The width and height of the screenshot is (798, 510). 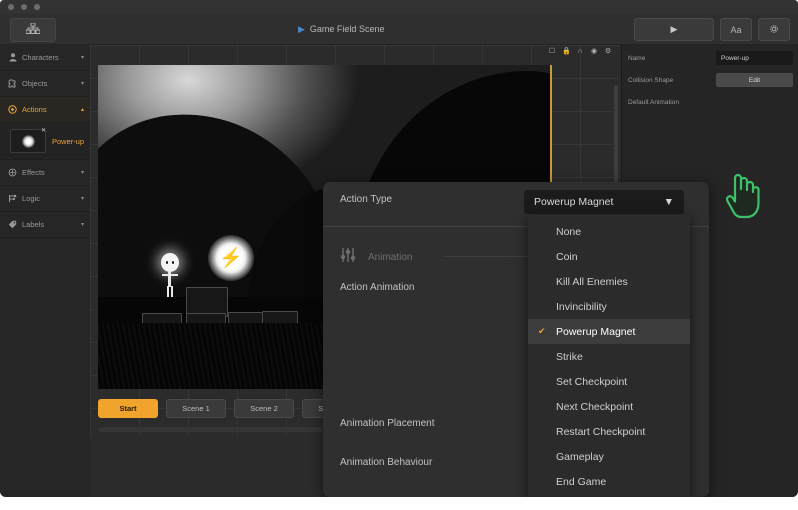 I want to click on dropdown-option-label: End Game, so click(x=581, y=481).